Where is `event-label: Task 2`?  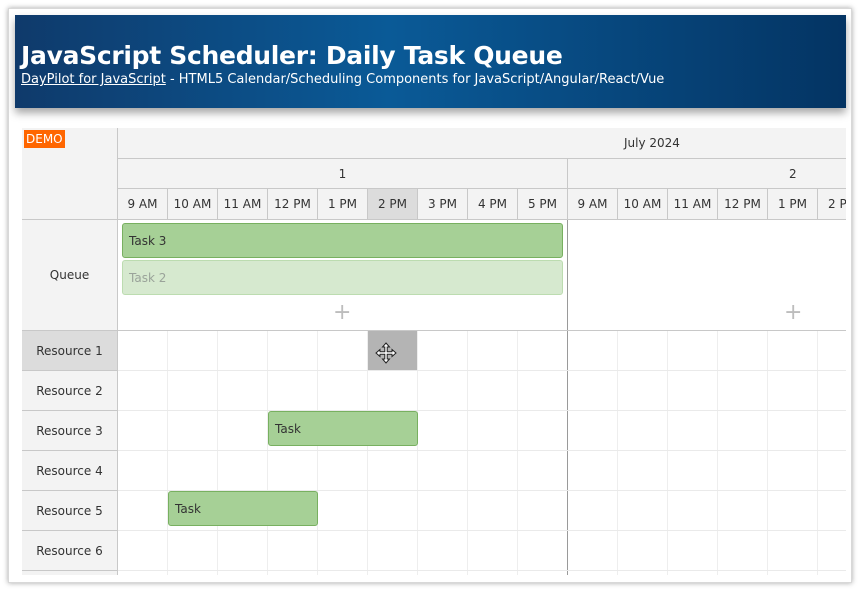 event-label: Task 2 is located at coordinates (148, 277).